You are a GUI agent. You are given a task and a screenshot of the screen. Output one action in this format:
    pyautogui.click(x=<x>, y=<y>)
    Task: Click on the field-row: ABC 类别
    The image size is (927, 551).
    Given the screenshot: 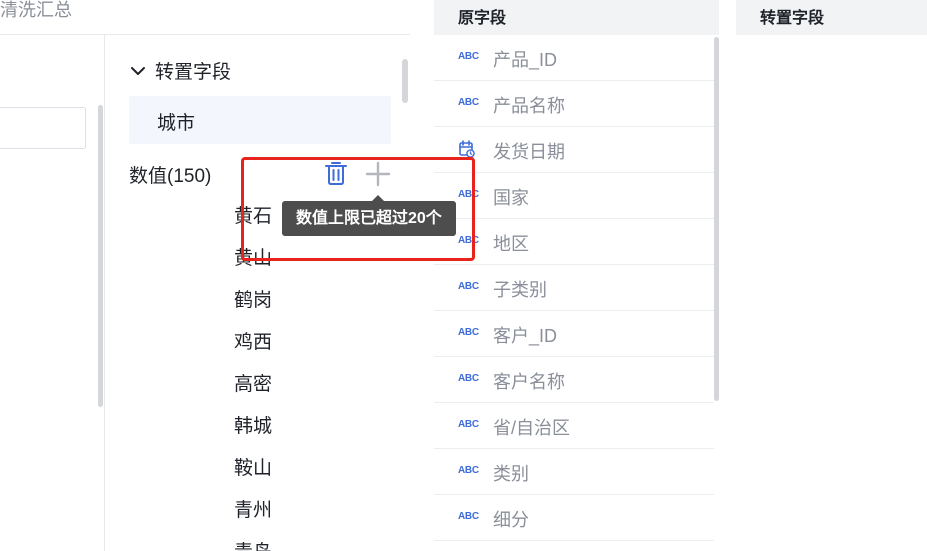 What is the action you would take?
    pyautogui.click(x=574, y=472)
    